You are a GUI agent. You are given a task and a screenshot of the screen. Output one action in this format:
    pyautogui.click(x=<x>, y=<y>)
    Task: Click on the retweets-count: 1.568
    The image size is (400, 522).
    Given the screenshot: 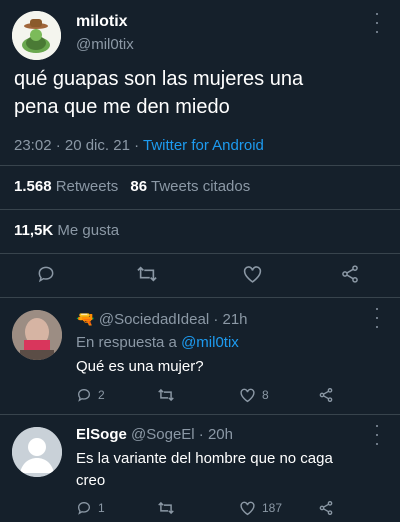 What is the action you would take?
    pyautogui.click(x=33, y=186)
    